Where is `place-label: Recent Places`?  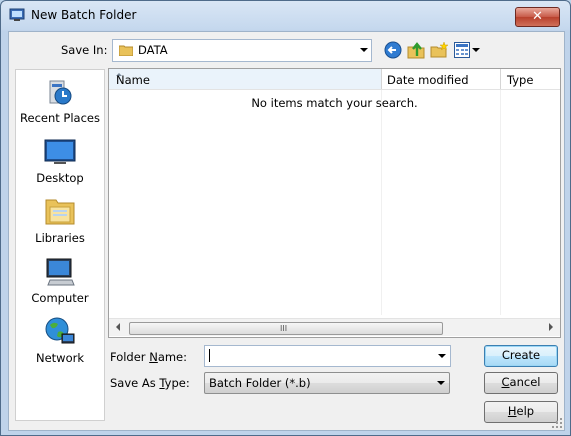
place-label: Recent Places is located at coordinates (60, 118).